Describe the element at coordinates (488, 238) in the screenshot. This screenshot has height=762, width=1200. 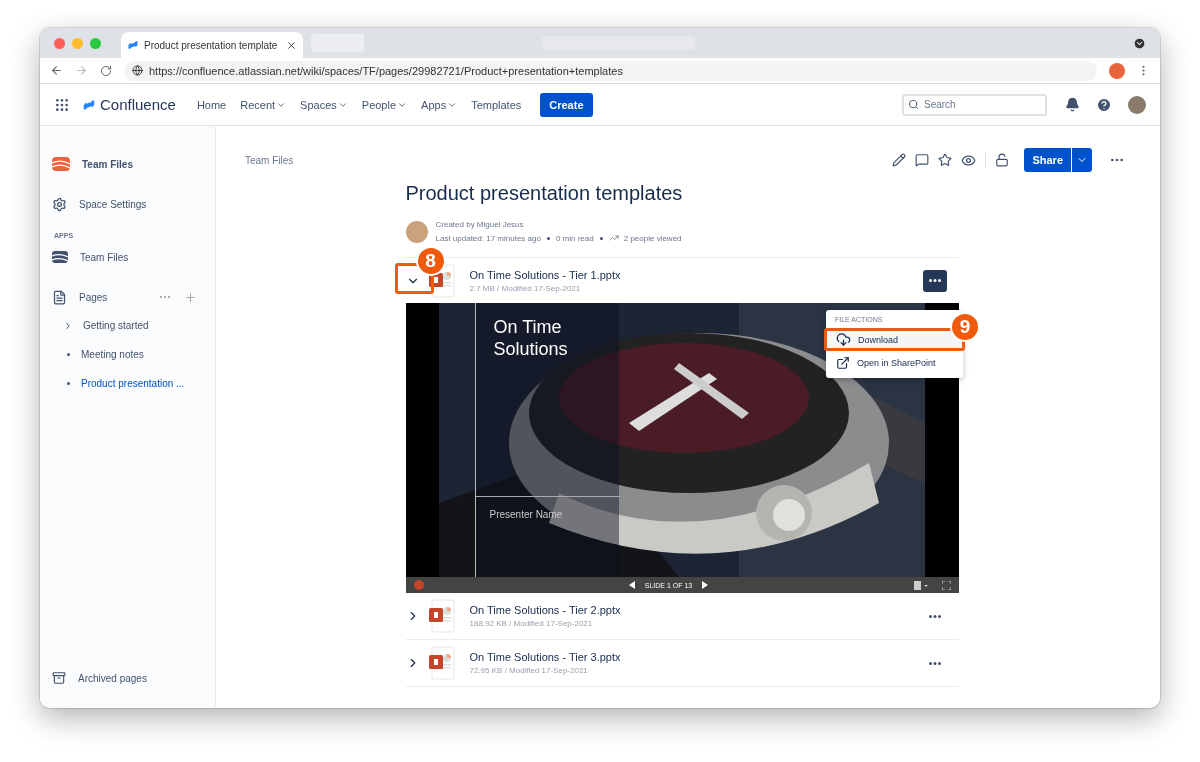
I see `last-updated: Last updated: 17 minutes ago` at that location.